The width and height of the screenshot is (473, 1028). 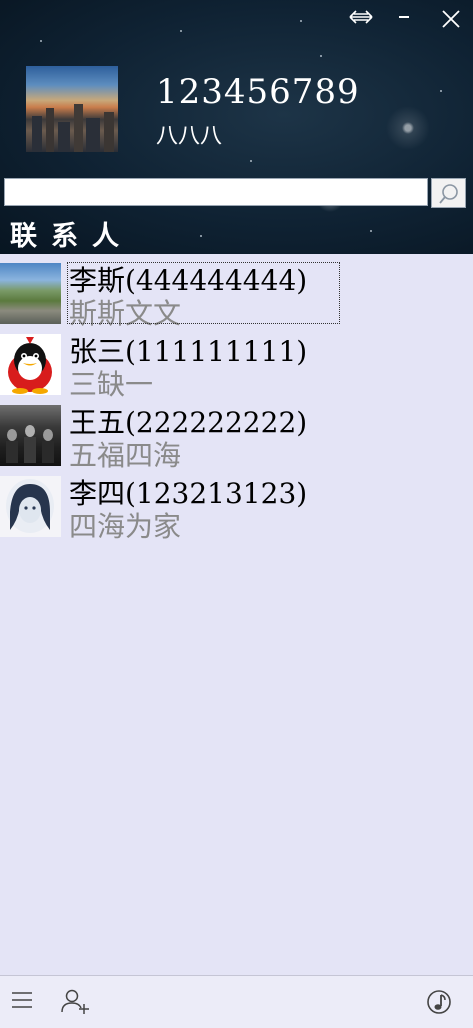 What do you see at coordinates (75, 1003) in the screenshot?
I see `add-contact-icon` at bounding box center [75, 1003].